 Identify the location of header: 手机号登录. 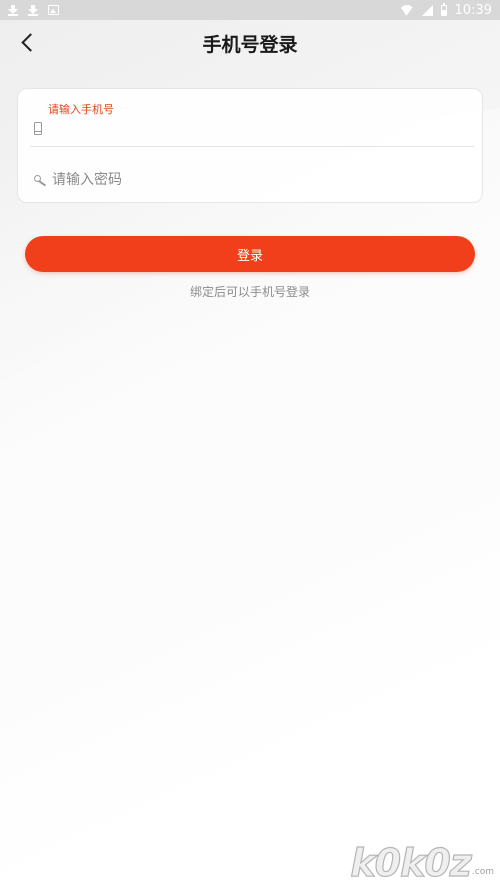
(250, 42).